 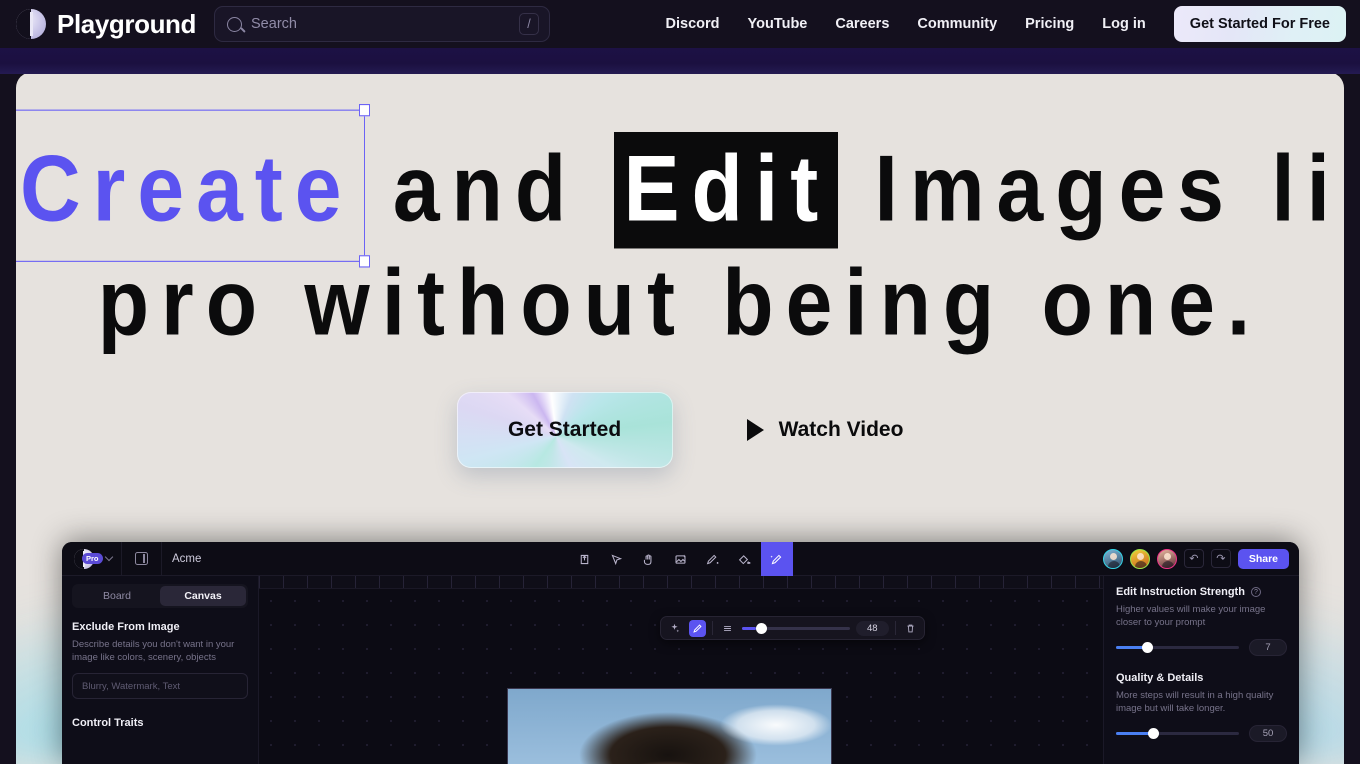 I want to click on headline-word-edit: Edit, so click(x=726, y=190).